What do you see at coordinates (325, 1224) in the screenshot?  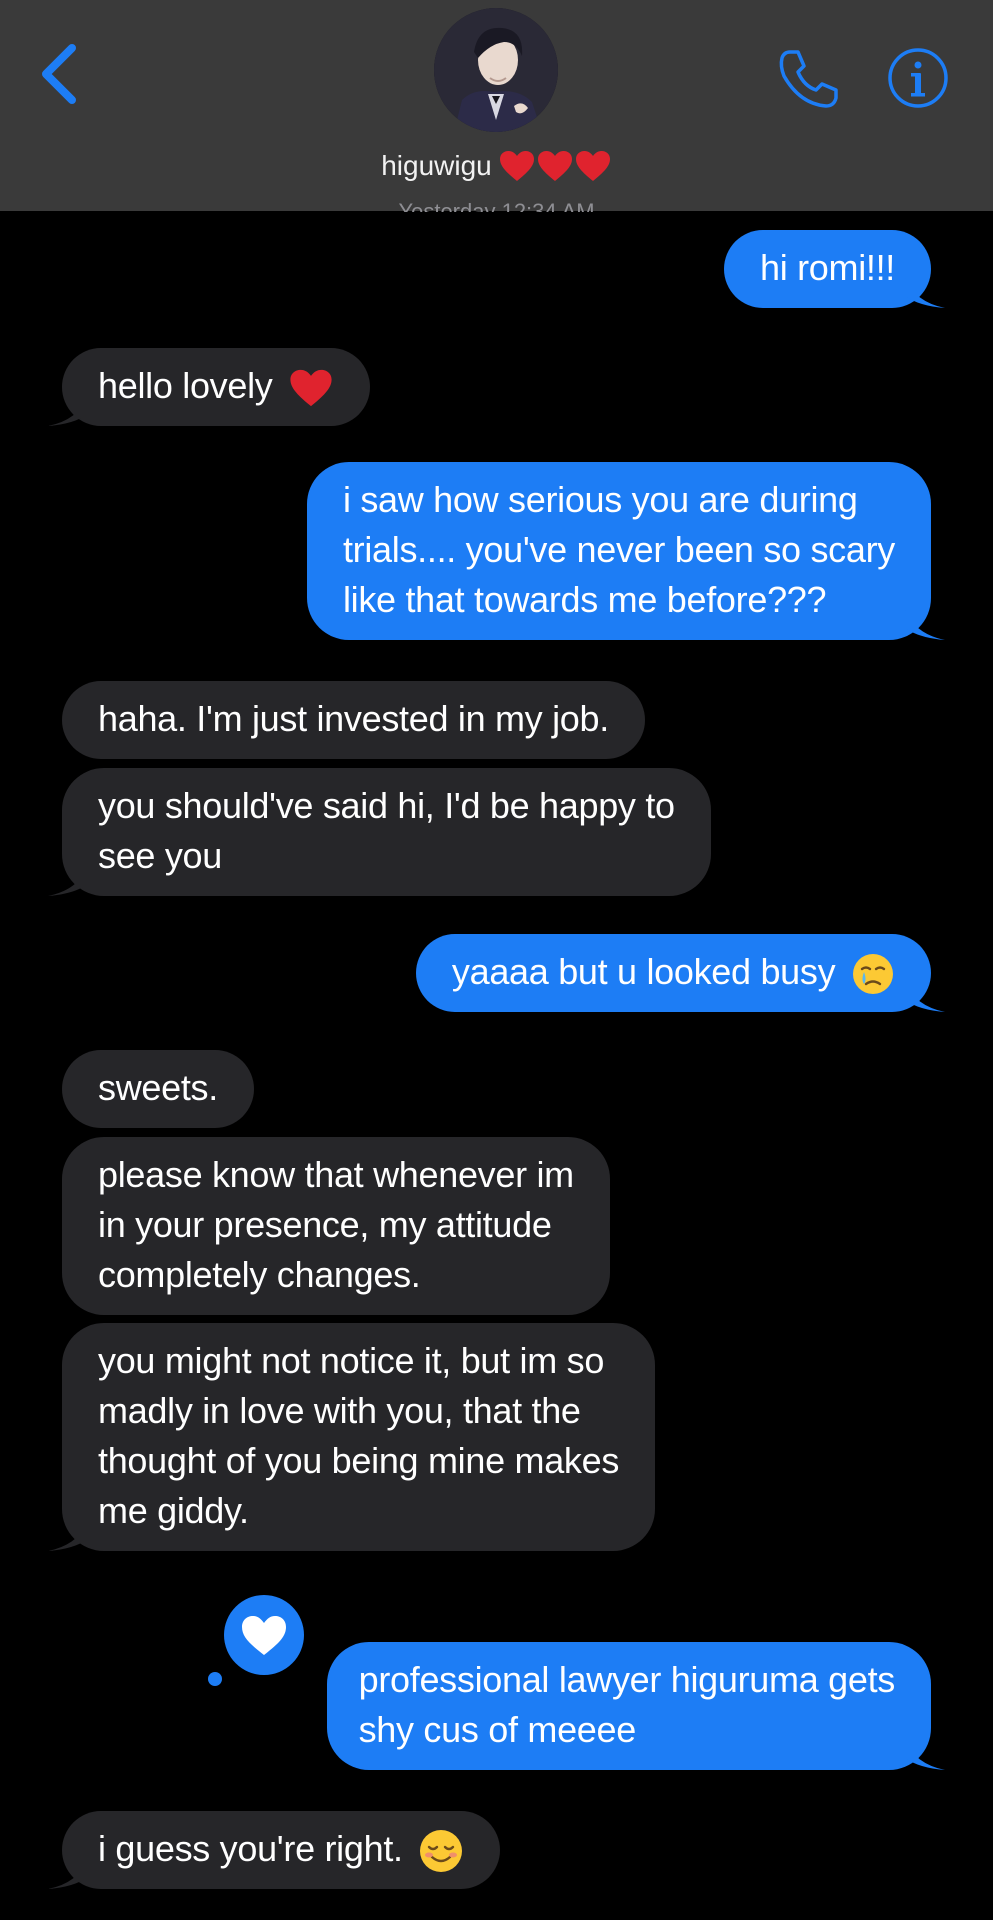 I see `message-line: in your presence, my attitude` at bounding box center [325, 1224].